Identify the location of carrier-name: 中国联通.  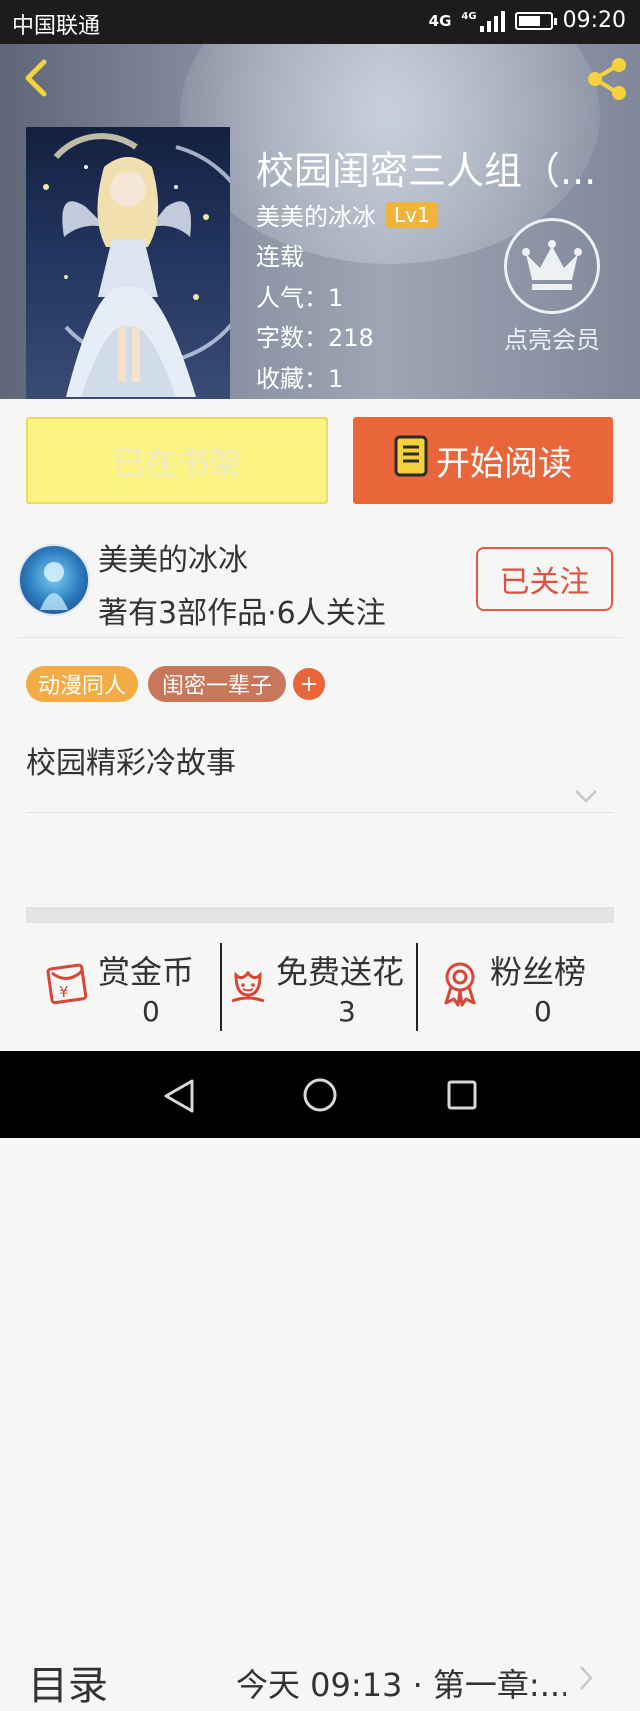
(56, 26).